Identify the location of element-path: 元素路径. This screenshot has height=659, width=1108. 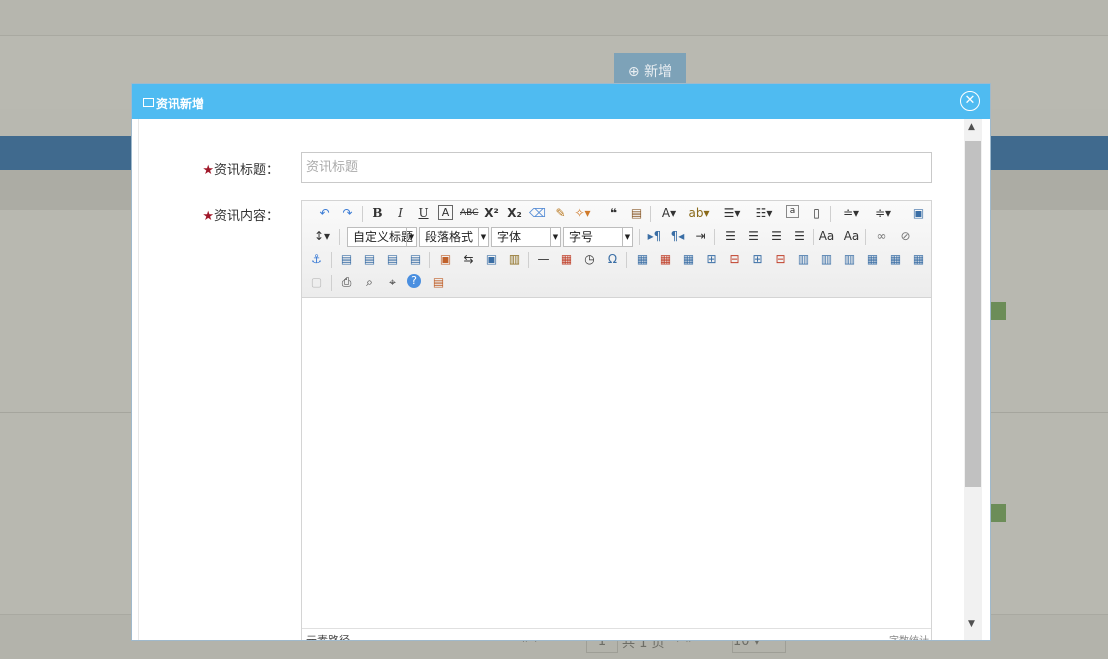
(328, 637).